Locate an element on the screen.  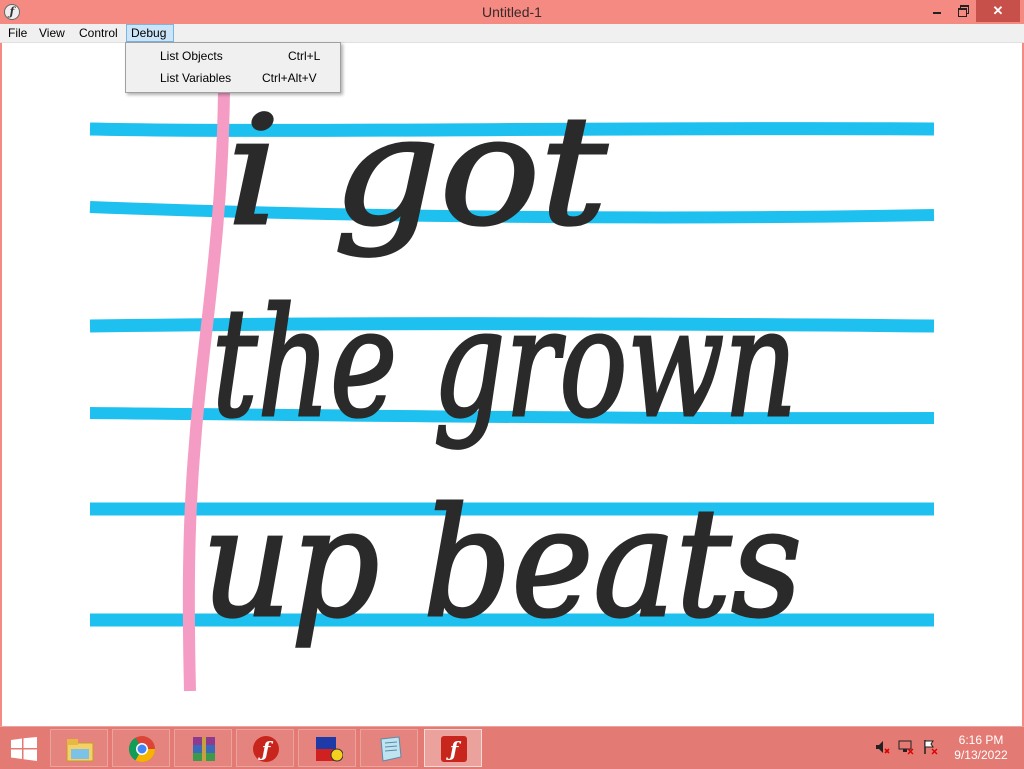
title-bar: ƒ Untitled-1 ✕ is located at coordinates (512, 12).